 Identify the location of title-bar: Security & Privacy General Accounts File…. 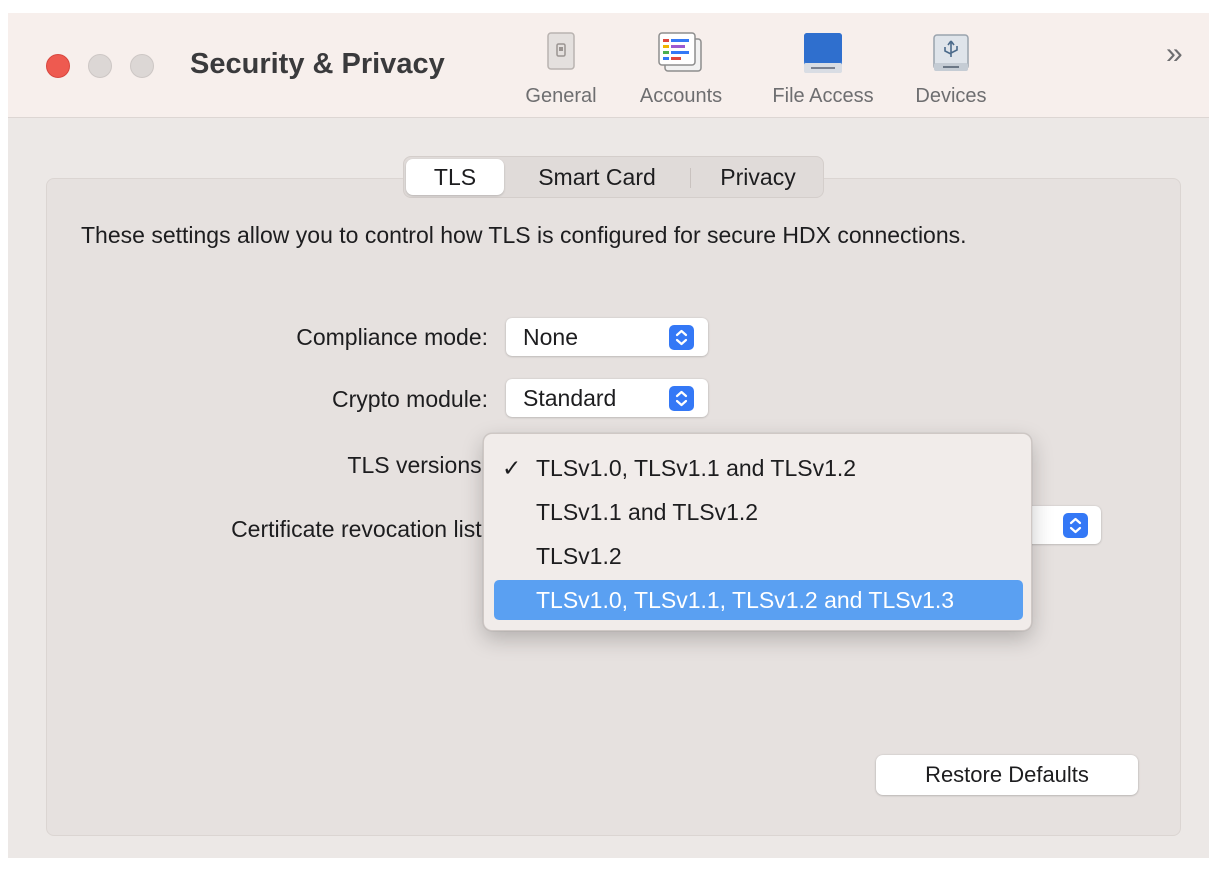
(608, 65).